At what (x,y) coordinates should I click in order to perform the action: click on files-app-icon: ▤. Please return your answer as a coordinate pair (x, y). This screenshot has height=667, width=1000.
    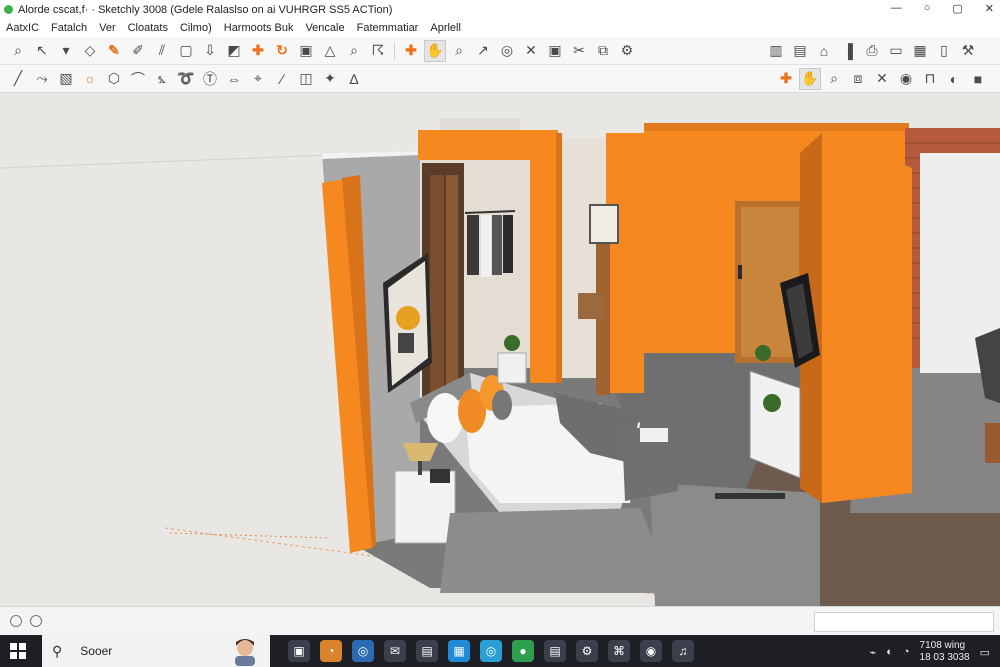
    Looking at the image, I should click on (427, 651).